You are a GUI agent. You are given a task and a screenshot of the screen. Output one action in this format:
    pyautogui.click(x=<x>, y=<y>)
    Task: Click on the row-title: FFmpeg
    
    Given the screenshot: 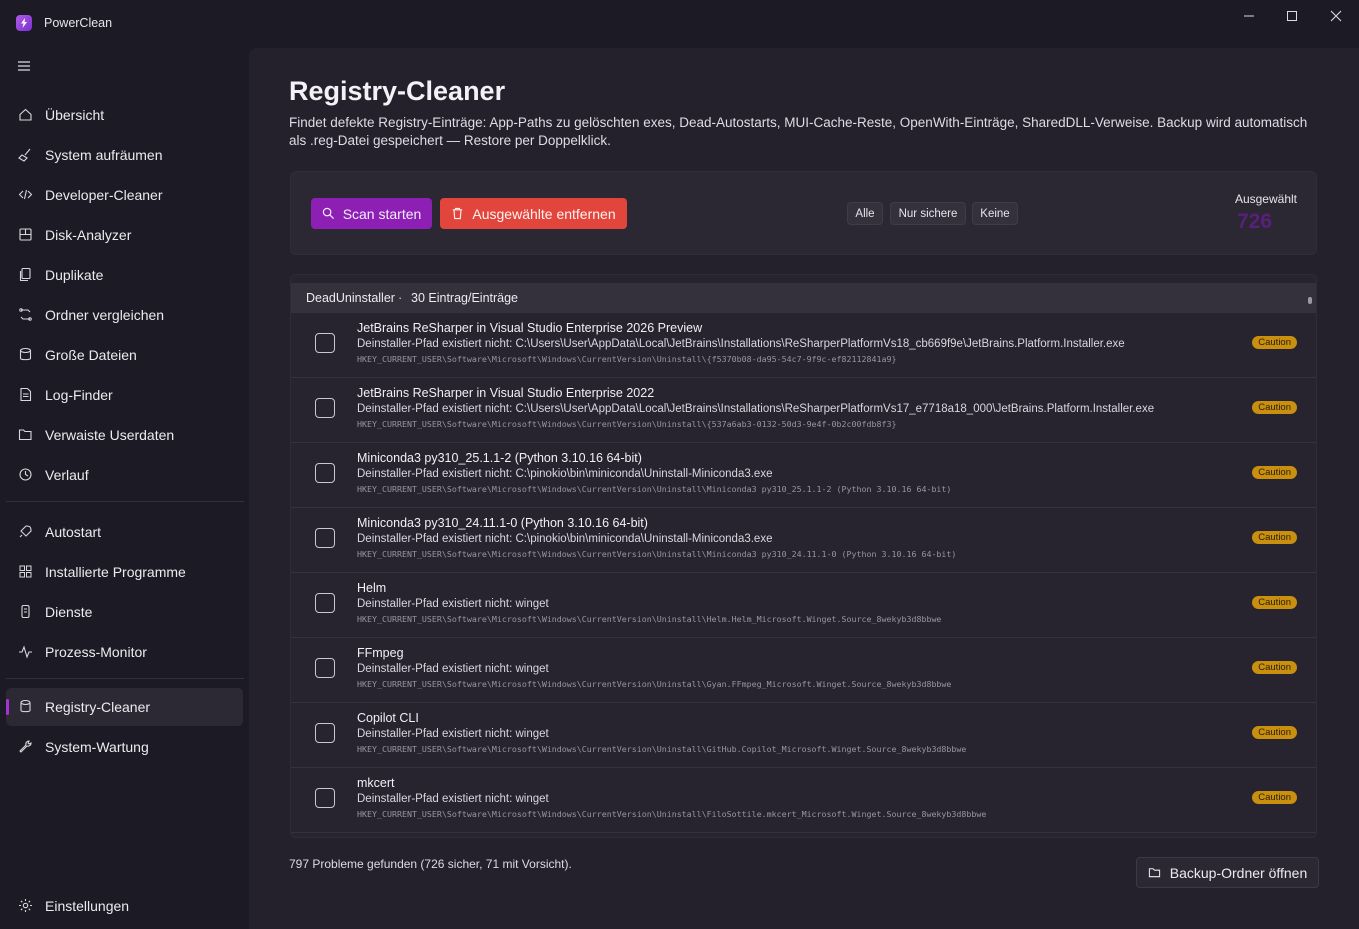 What is the action you would take?
    pyautogui.click(x=380, y=653)
    